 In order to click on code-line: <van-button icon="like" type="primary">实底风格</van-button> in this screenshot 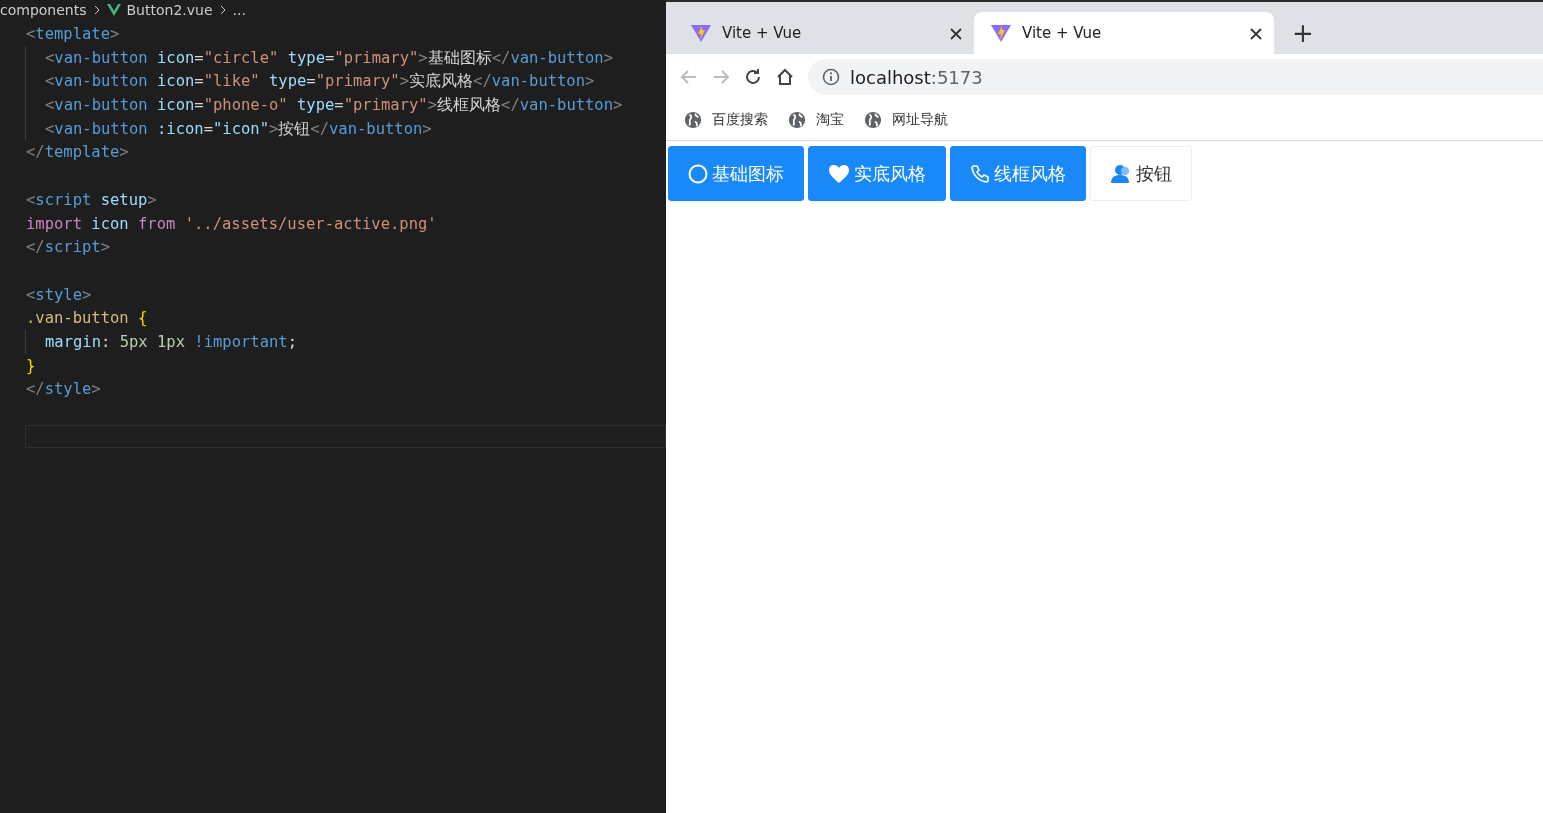, I will do `click(320, 81)`.